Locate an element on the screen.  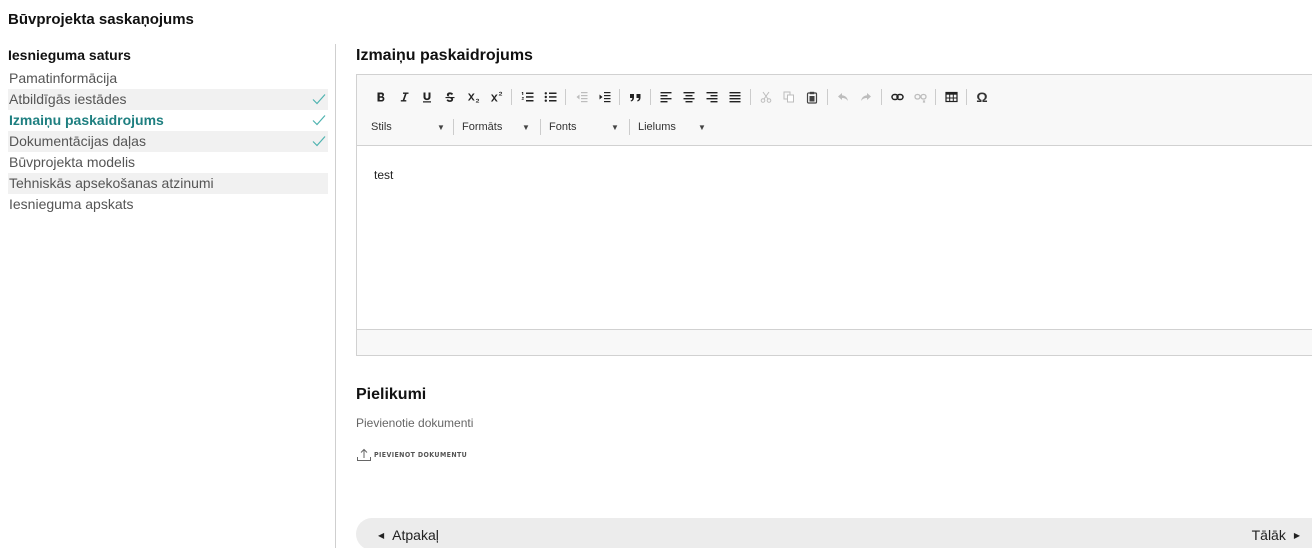
step-navigation-bar: ◀ Atpakaļ Tālāk ▶ is located at coordinates (834, 533).